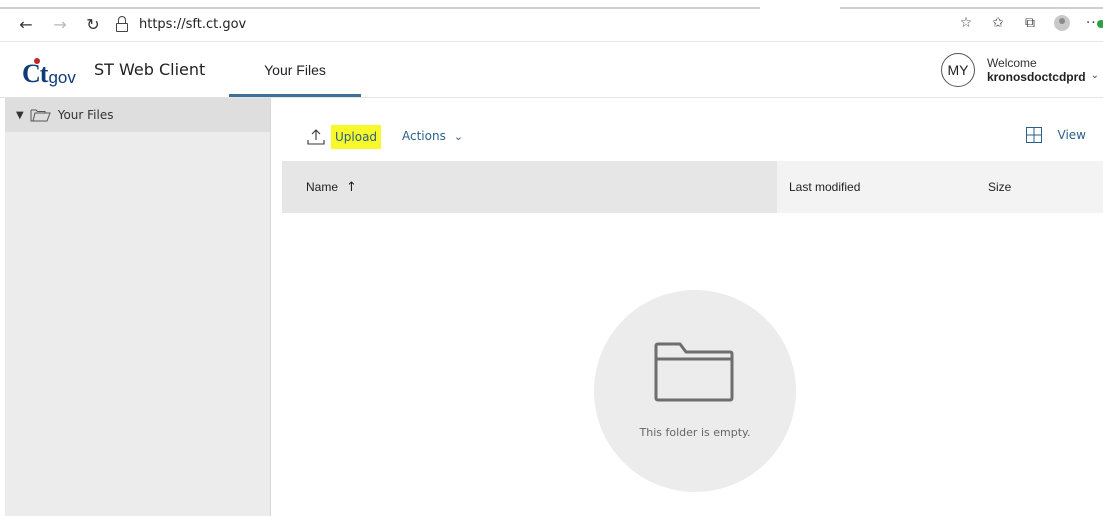 This screenshot has height=516, width=1103. Describe the element at coordinates (694, 372) in the screenshot. I see `empty-folder-icon` at that location.